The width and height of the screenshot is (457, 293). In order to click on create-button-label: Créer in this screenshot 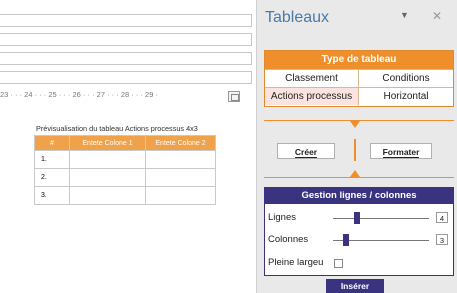, I will do `click(306, 152)`.